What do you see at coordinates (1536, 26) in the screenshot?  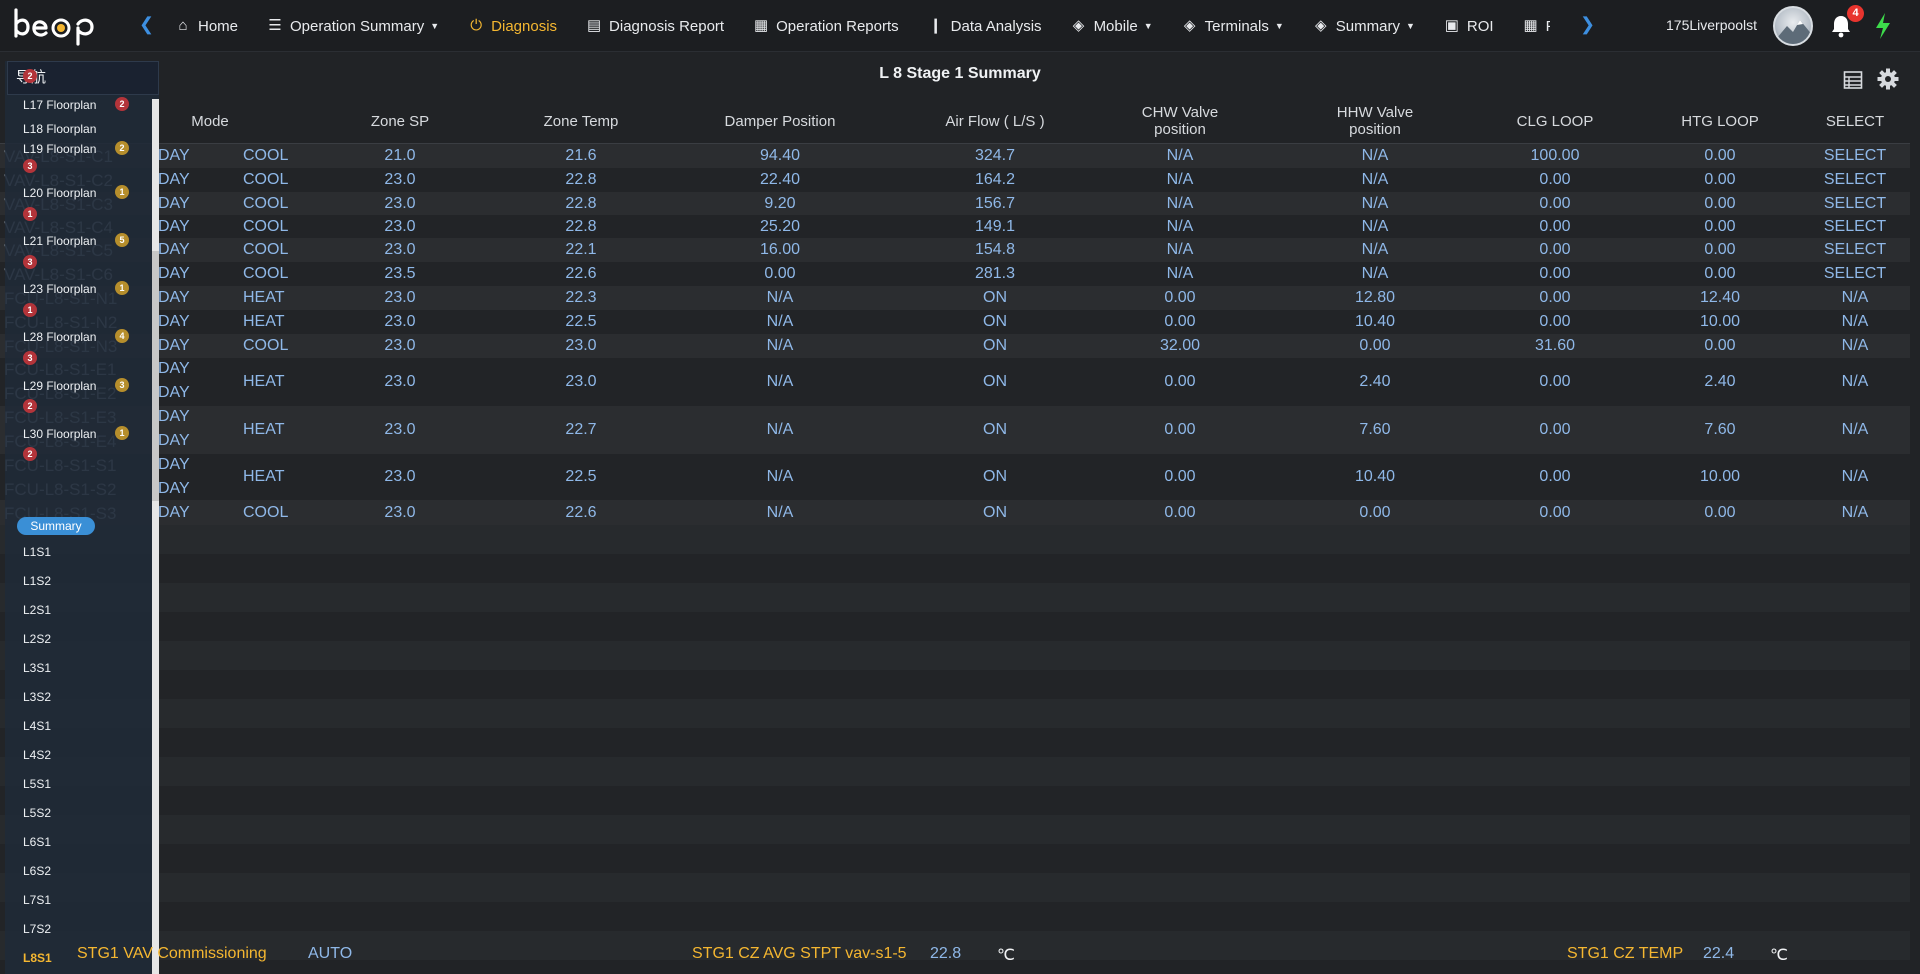 I see `nav-item-plant: ▦Plant▼` at bounding box center [1536, 26].